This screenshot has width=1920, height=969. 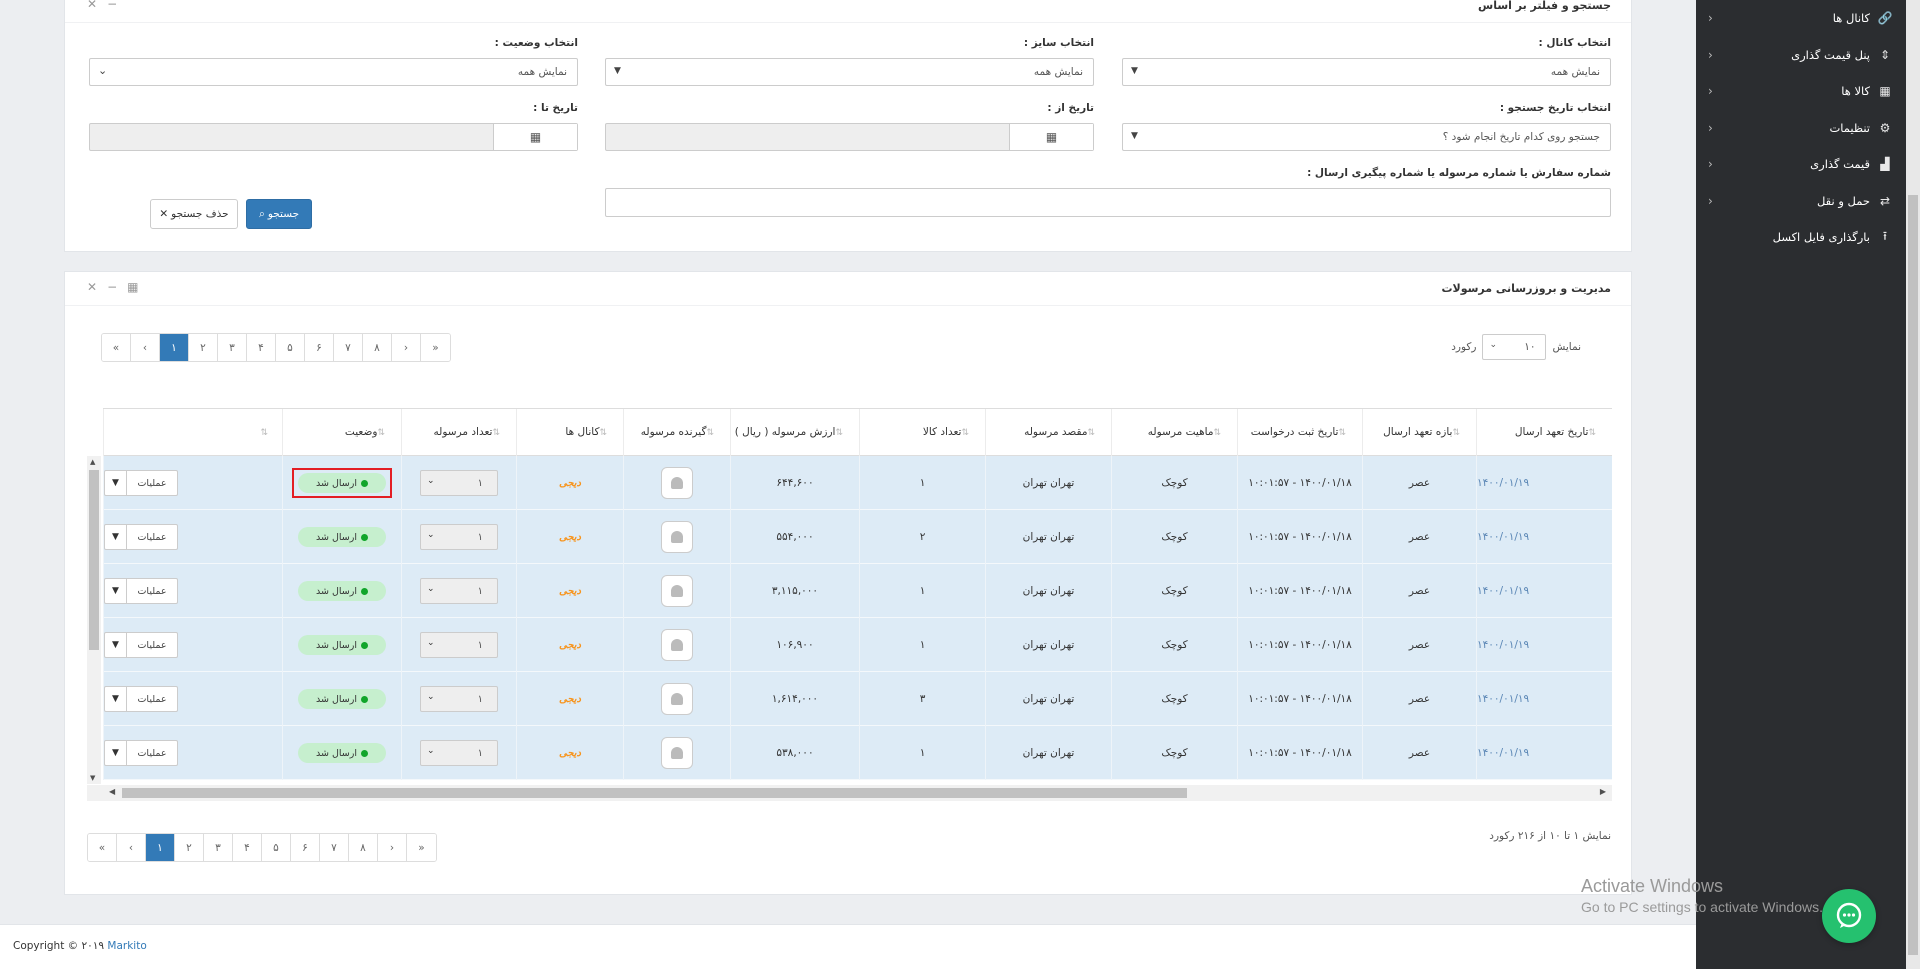 What do you see at coordinates (922, 433) in the screenshot?
I see `column-header: تعداد کالا ⇅` at bounding box center [922, 433].